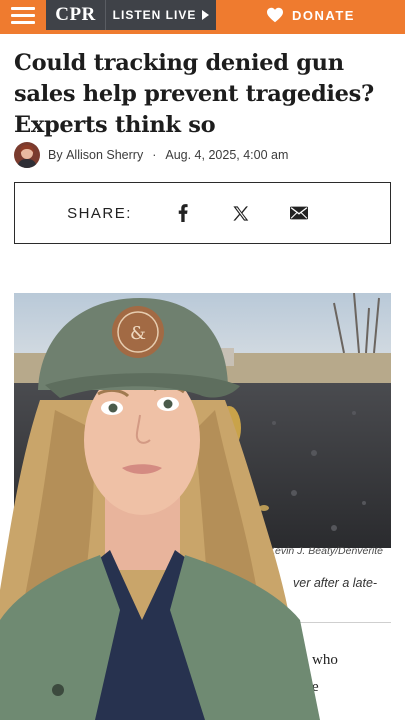  What do you see at coordinates (99, 213) in the screenshot?
I see `share-label: SHARE:` at bounding box center [99, 213].